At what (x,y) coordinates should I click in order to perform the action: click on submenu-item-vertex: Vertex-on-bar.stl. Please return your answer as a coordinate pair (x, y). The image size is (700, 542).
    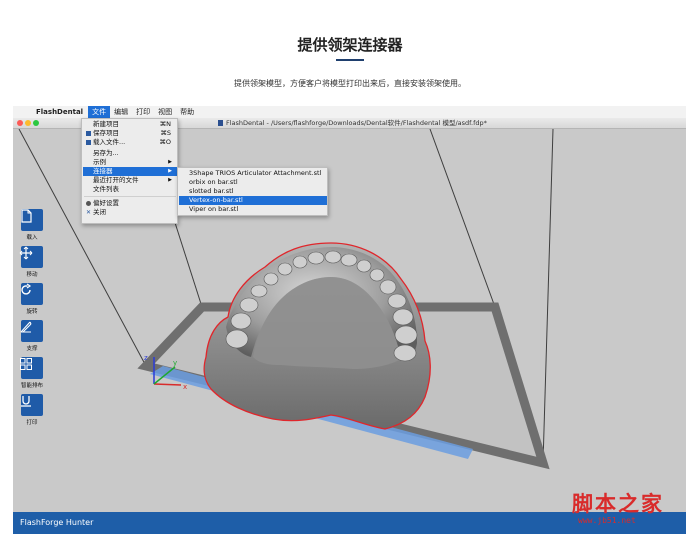
    Looking at the image, I should click on (253, 200).